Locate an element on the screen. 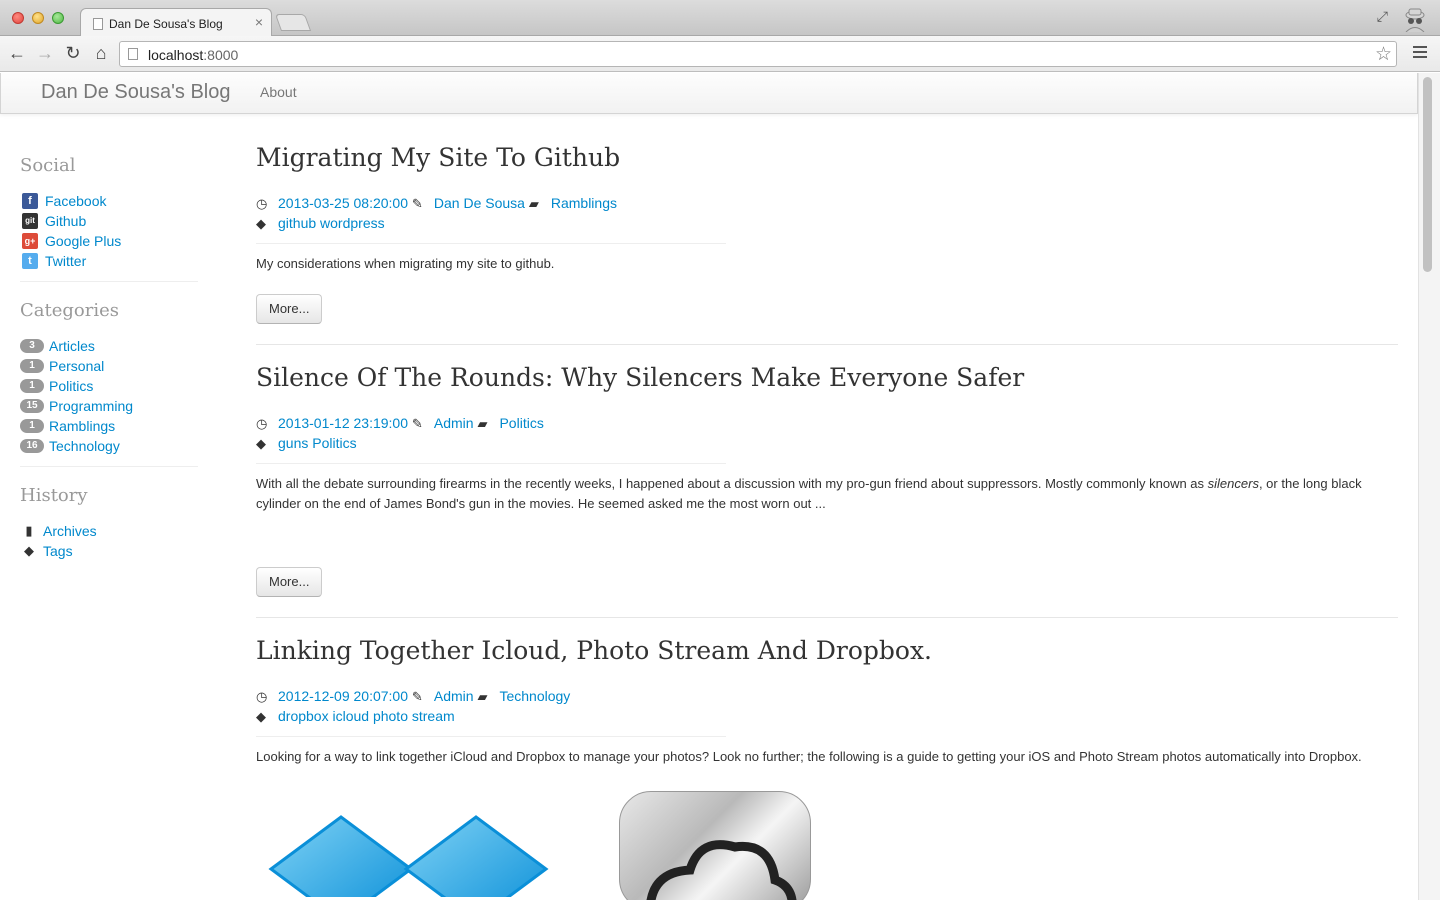 The width and height of the screenshot is (1440, 900). back-arrow-icon: ← is located at coordinates (17, 53).